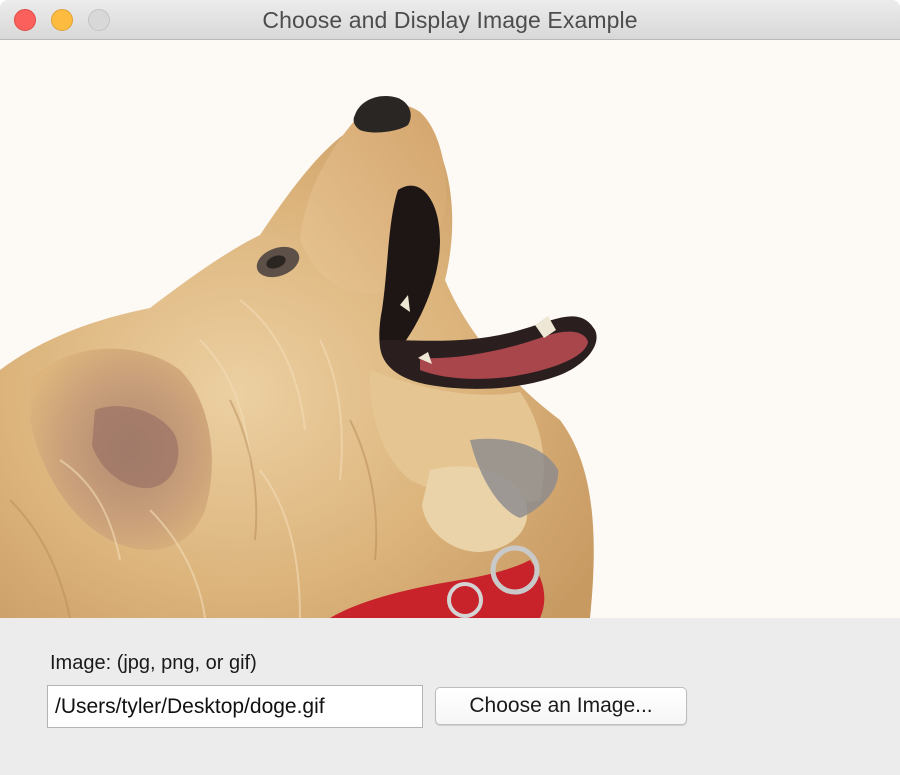 The image size is (900, 775). I want to click on window-title: Choose and Display Image Example, so click(450, 20).